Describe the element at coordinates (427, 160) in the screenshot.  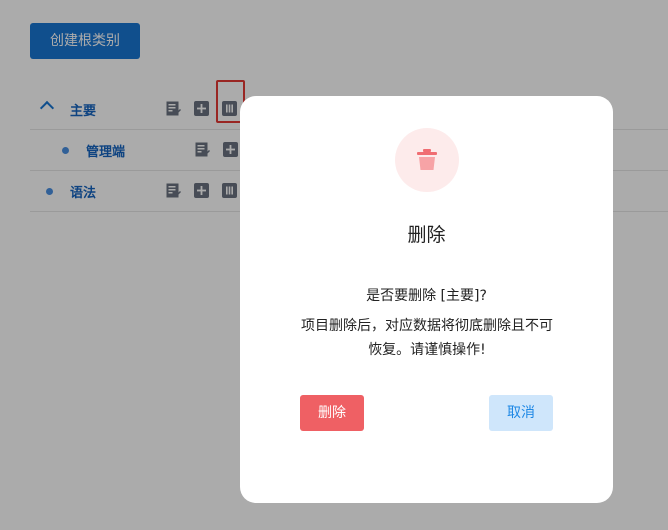
I see `trash-icon` at that location.